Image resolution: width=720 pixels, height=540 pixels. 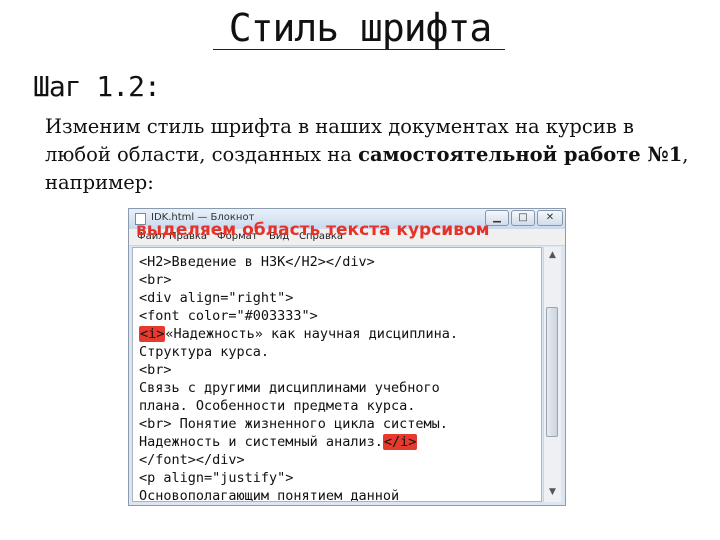 I want to click on italic-close-tag: </i>, so click(x=400, y=442).